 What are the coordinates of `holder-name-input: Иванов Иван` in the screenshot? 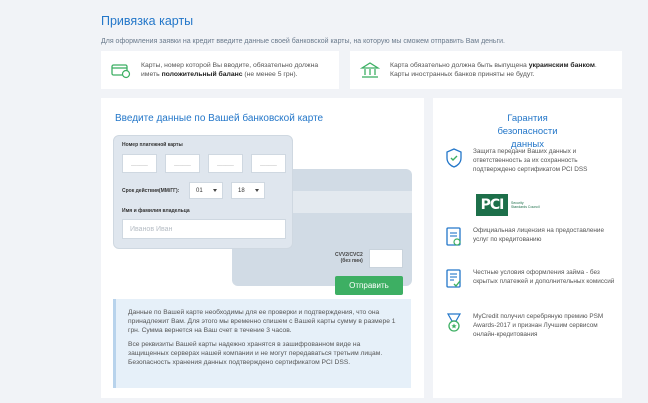 It's located at (204, 229).